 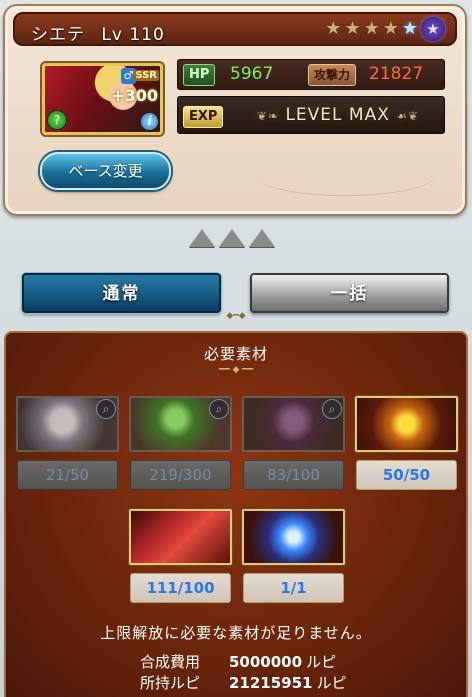 I want to click on character-portrait: ♂ SSR +300 ? i, so click(x=102, y=99).